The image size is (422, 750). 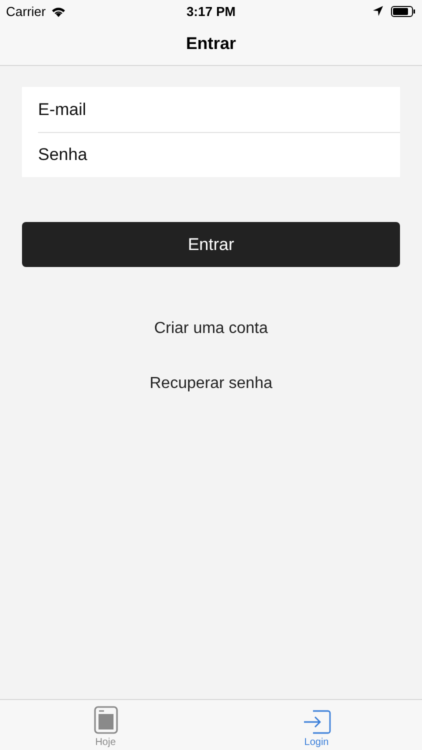 What do you see at coordinates (26, 11) in the screenshot?
I see `carrier-label: Carrier` at bounding box center [26, 11].